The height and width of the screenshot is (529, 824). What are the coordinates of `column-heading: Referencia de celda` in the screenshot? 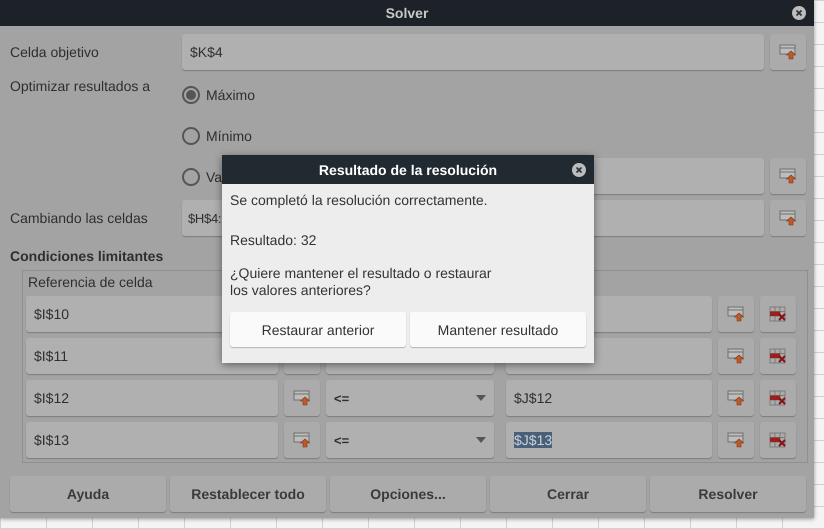 It's located at (90, 282).